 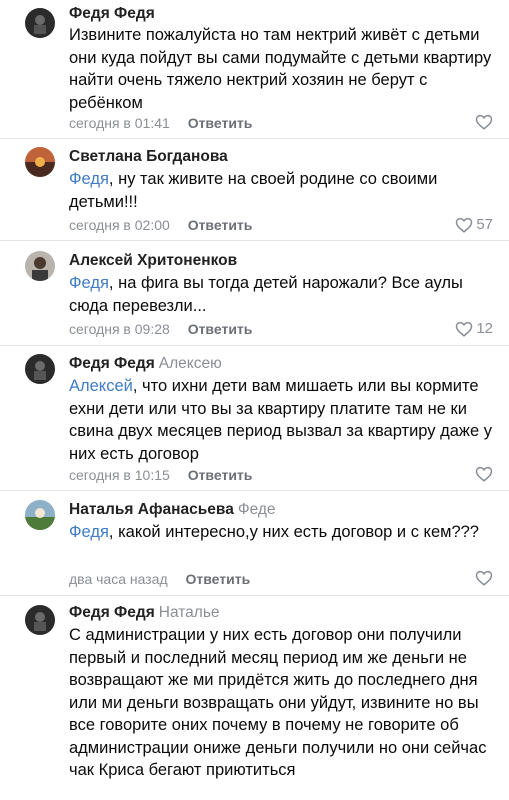 I want to click on comment-meta: два часа назад Ответить, so click(x=159, y=579).